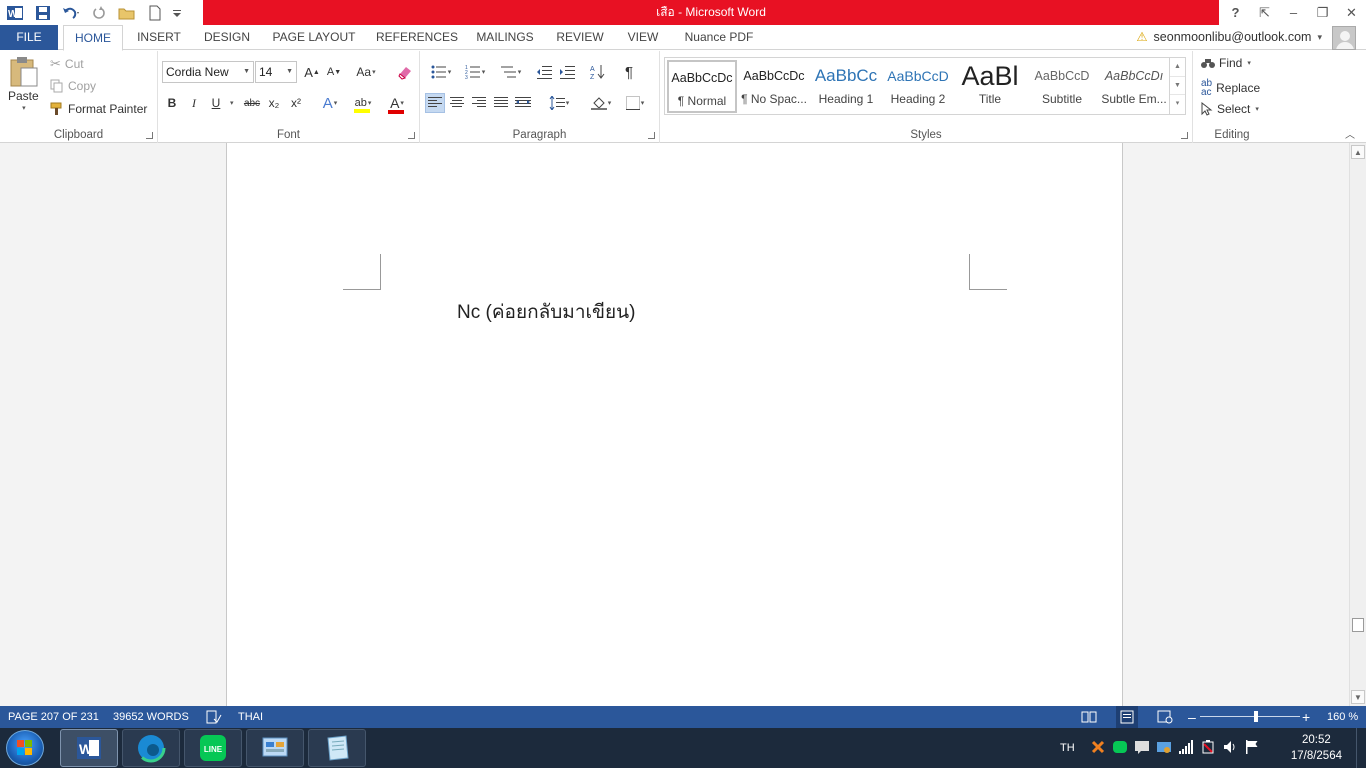 The image size is (1366, 768). I want to click on tab-page-layout: PAGE LAYOUT, so click(314, 37).